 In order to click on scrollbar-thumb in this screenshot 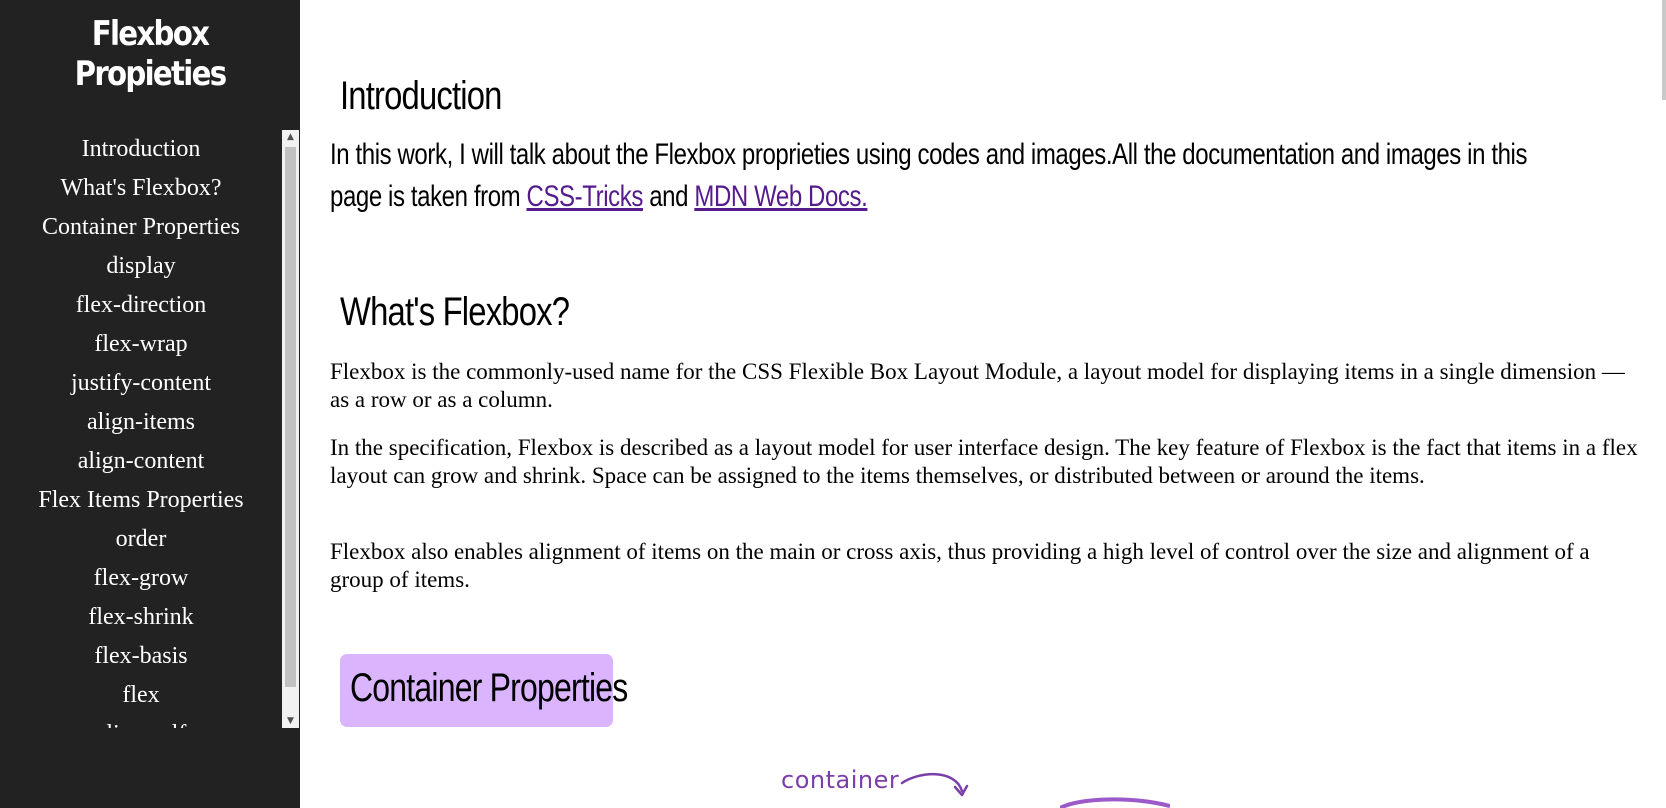, I will do `click(290, 417)`.